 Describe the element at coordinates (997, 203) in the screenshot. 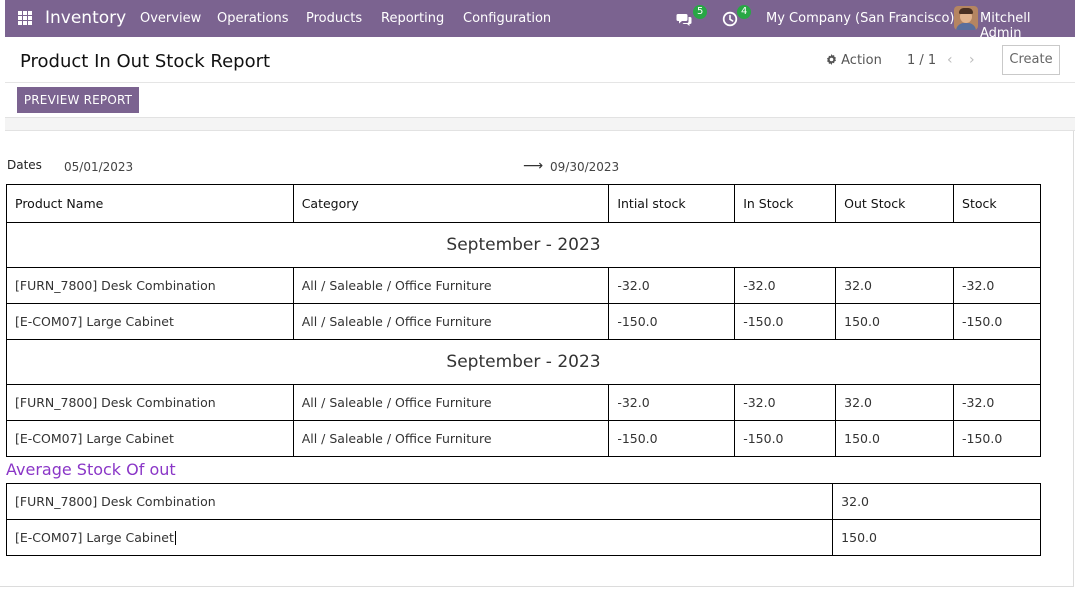

I see `column-header: Stock` at that location.